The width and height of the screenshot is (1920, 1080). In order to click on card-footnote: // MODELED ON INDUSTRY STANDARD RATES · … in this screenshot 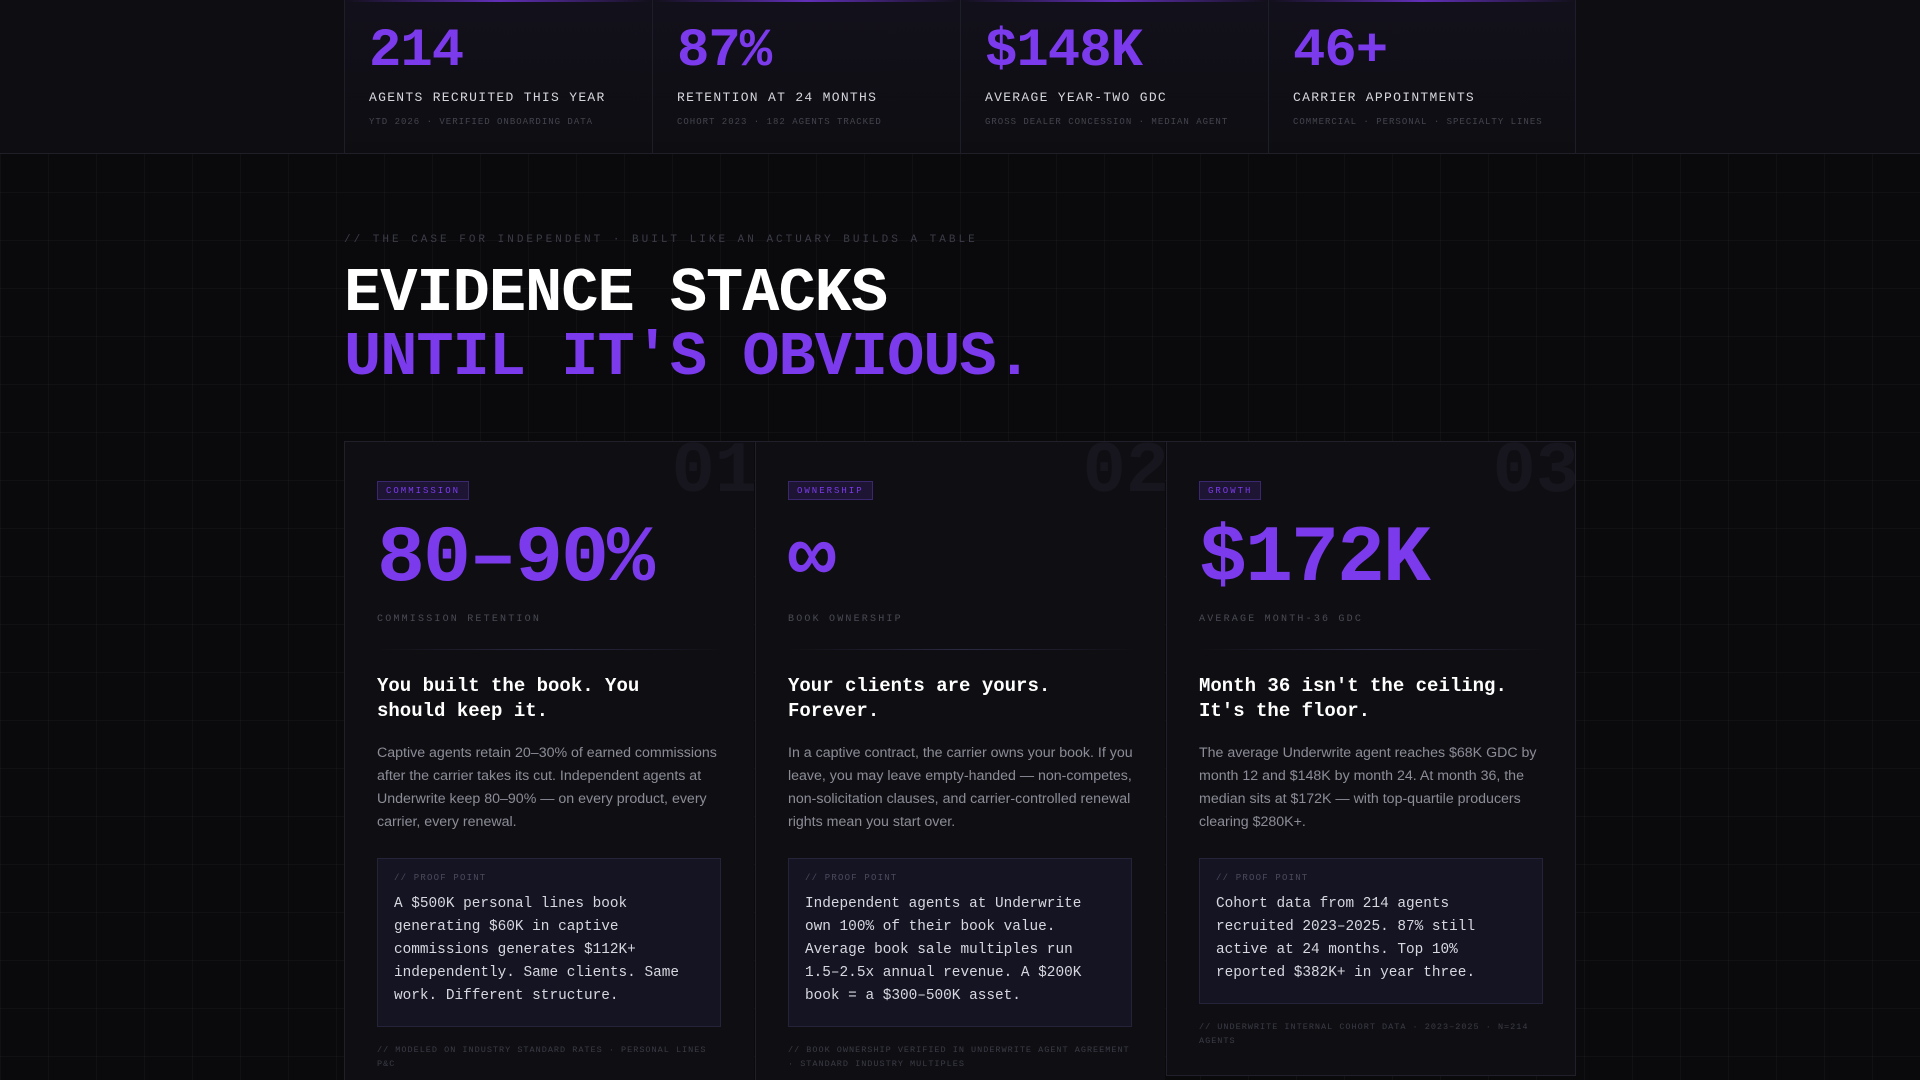, I will do `click(542, 1057)`.